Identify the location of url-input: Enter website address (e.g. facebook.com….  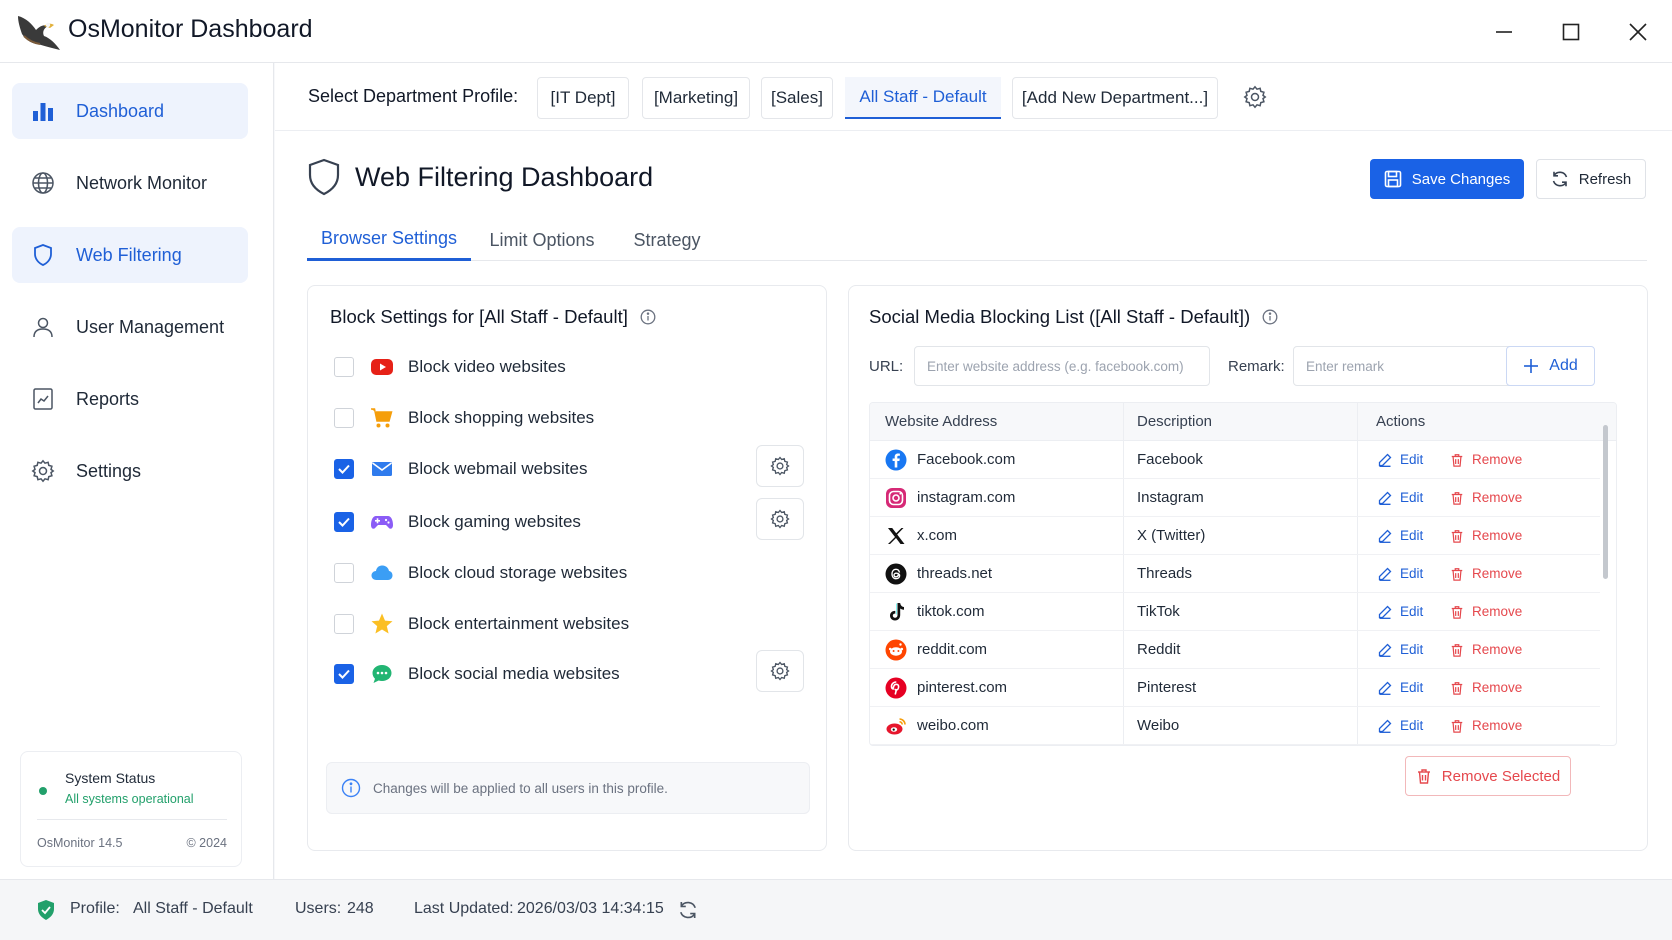
(1062, 366).